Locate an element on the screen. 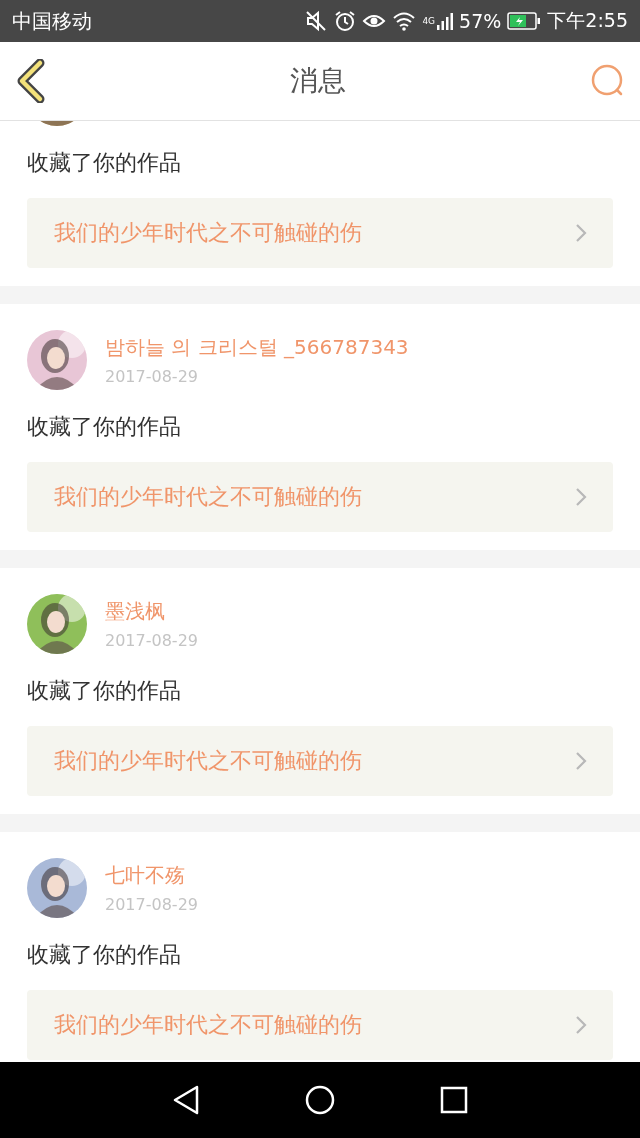 This screenshot has height=1138, width=640. home-nav-icon is located at coordinates (320, 1100).